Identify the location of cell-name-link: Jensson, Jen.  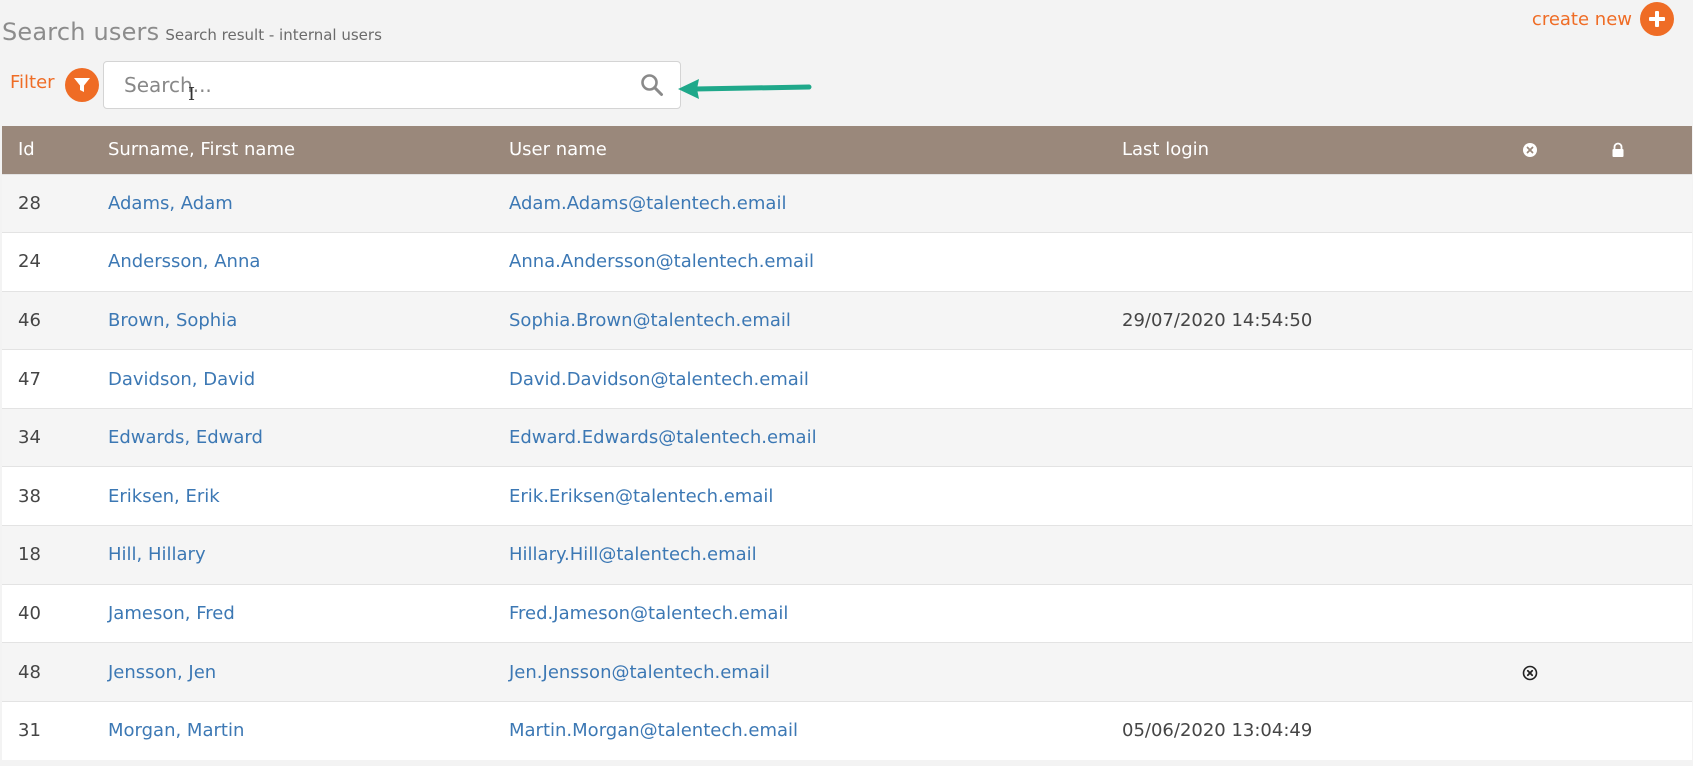
(308, 672).